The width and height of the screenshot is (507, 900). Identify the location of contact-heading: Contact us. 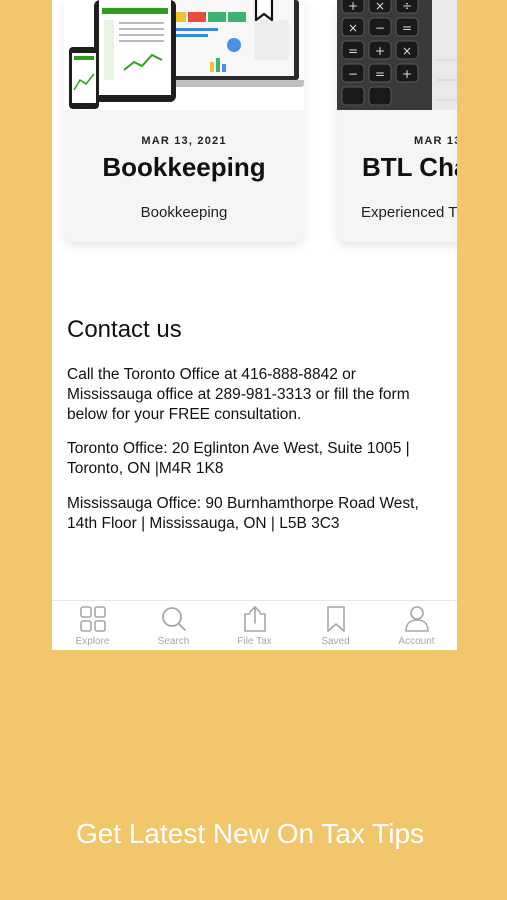
(124, 329).